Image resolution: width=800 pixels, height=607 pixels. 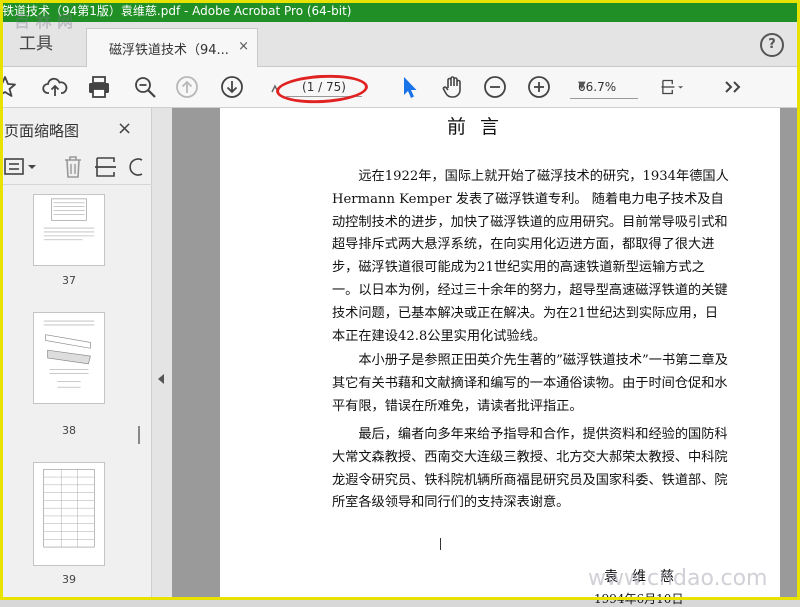 I want to click on delete-page-icon, so click(x=73, y=167).